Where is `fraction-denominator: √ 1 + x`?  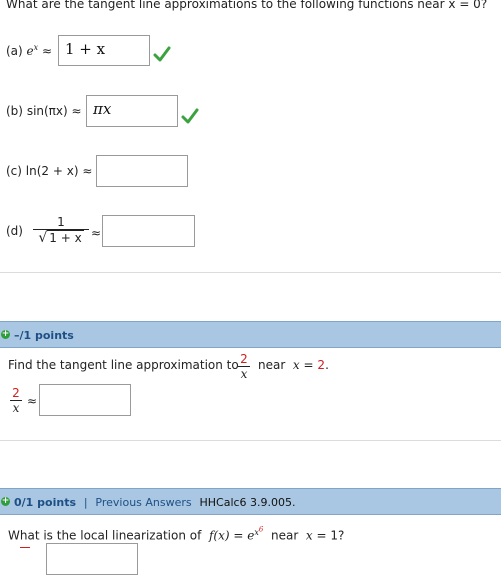 fraction-denominator: √ 1 + x is located at coordinates (61, 238).